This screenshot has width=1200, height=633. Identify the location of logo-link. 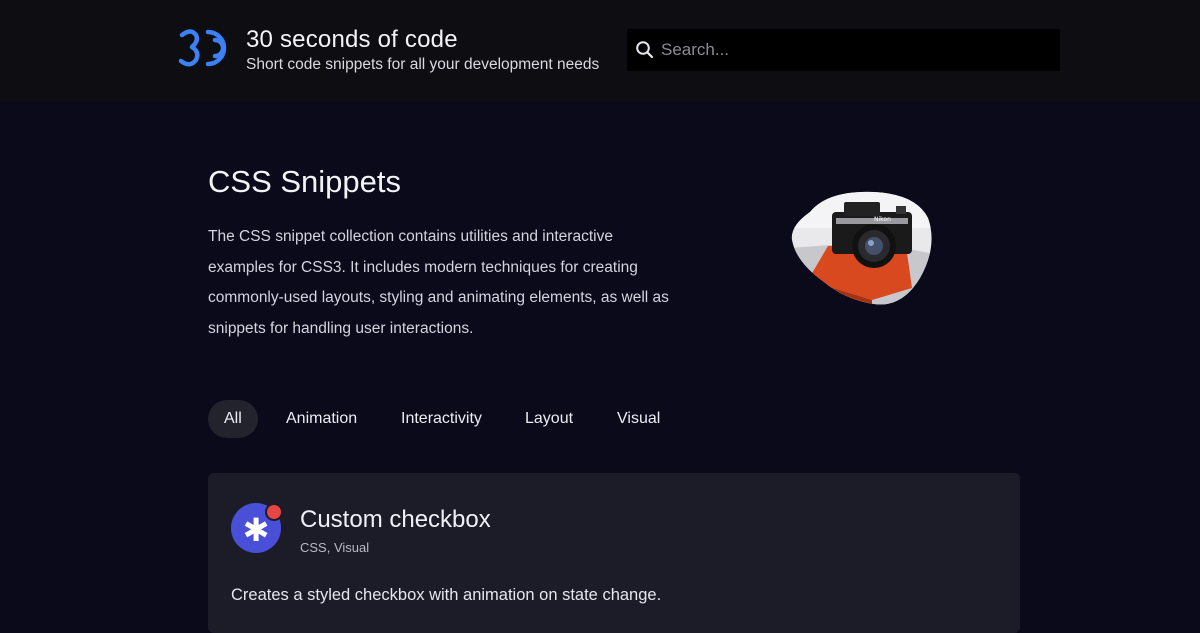
(204, 48).